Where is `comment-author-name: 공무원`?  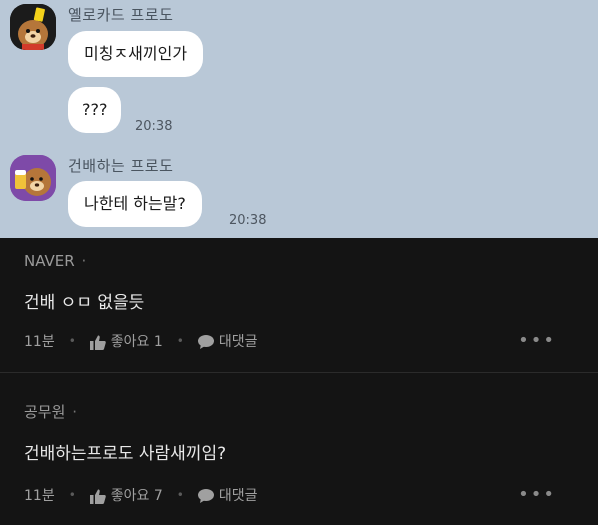
comment-author-name: 공무원 is located at coordinates (44, 412).